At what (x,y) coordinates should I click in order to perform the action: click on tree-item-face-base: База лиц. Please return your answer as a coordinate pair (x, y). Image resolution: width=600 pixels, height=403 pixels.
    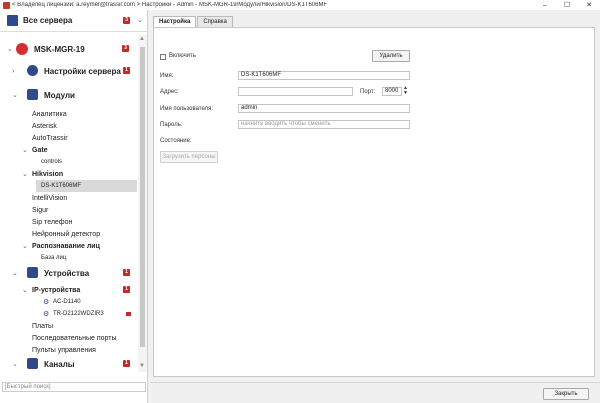
    Looking at the image, I should click on (69, 258).